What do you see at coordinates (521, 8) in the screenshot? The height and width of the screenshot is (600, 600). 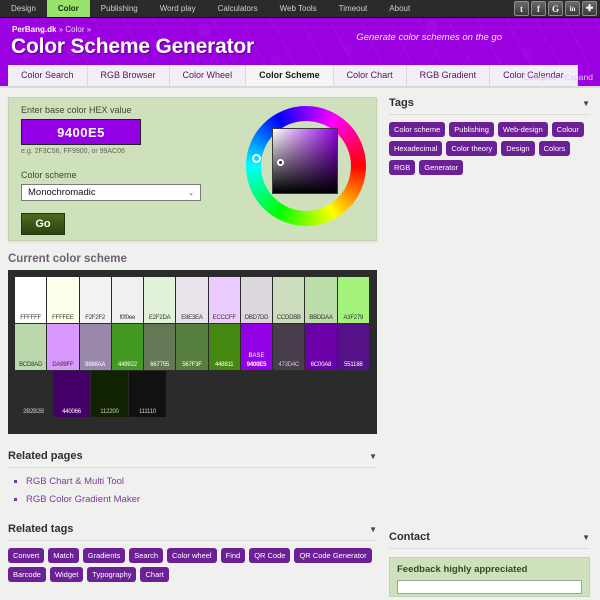 I see `twitter-icon: t` at bounding box center [521, 8].